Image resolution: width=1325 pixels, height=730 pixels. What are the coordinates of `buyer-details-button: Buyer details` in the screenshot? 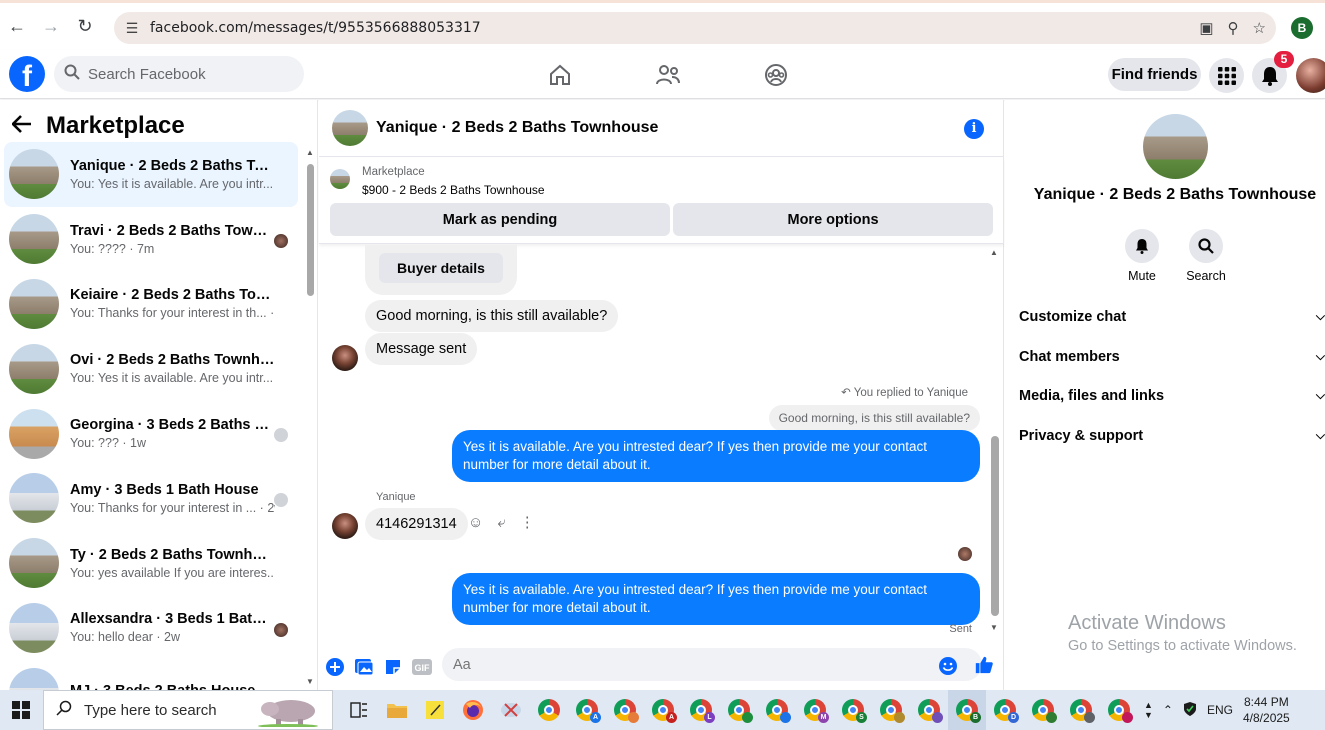 It's located at (441, 268).